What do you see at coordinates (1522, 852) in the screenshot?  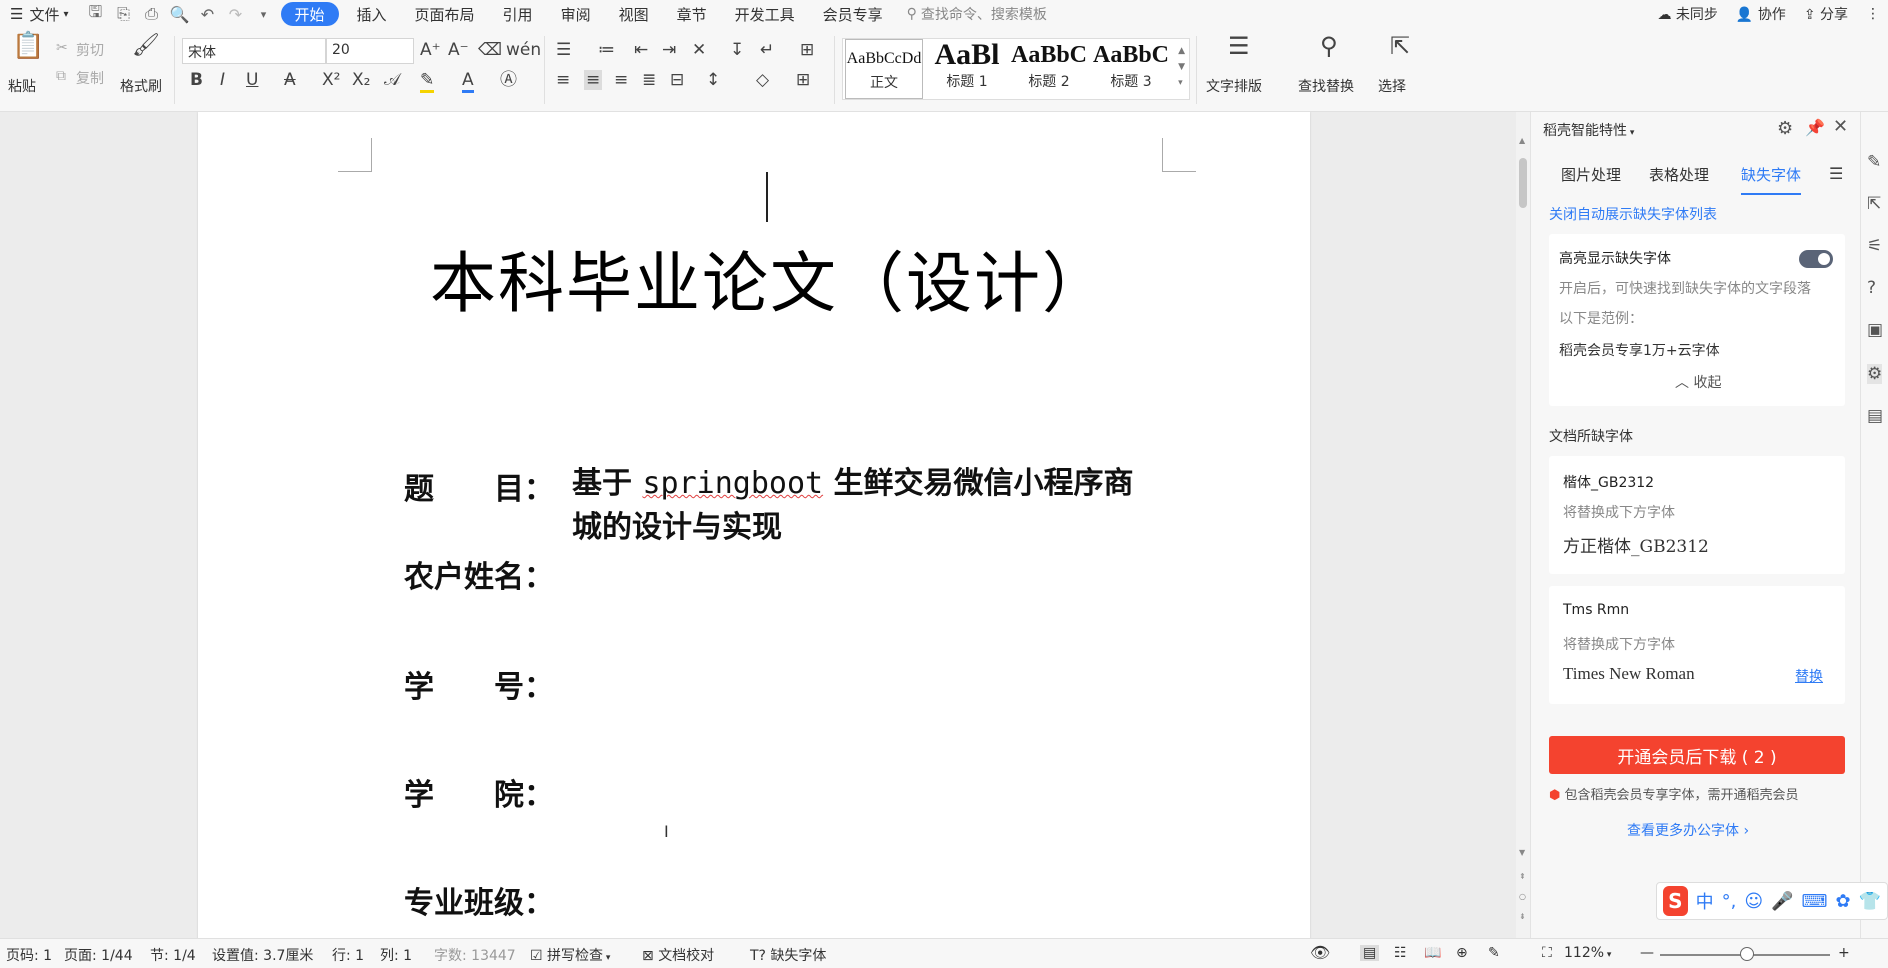 I see `scroll-down-icon: ▼` at bounding box center [1522, 852].